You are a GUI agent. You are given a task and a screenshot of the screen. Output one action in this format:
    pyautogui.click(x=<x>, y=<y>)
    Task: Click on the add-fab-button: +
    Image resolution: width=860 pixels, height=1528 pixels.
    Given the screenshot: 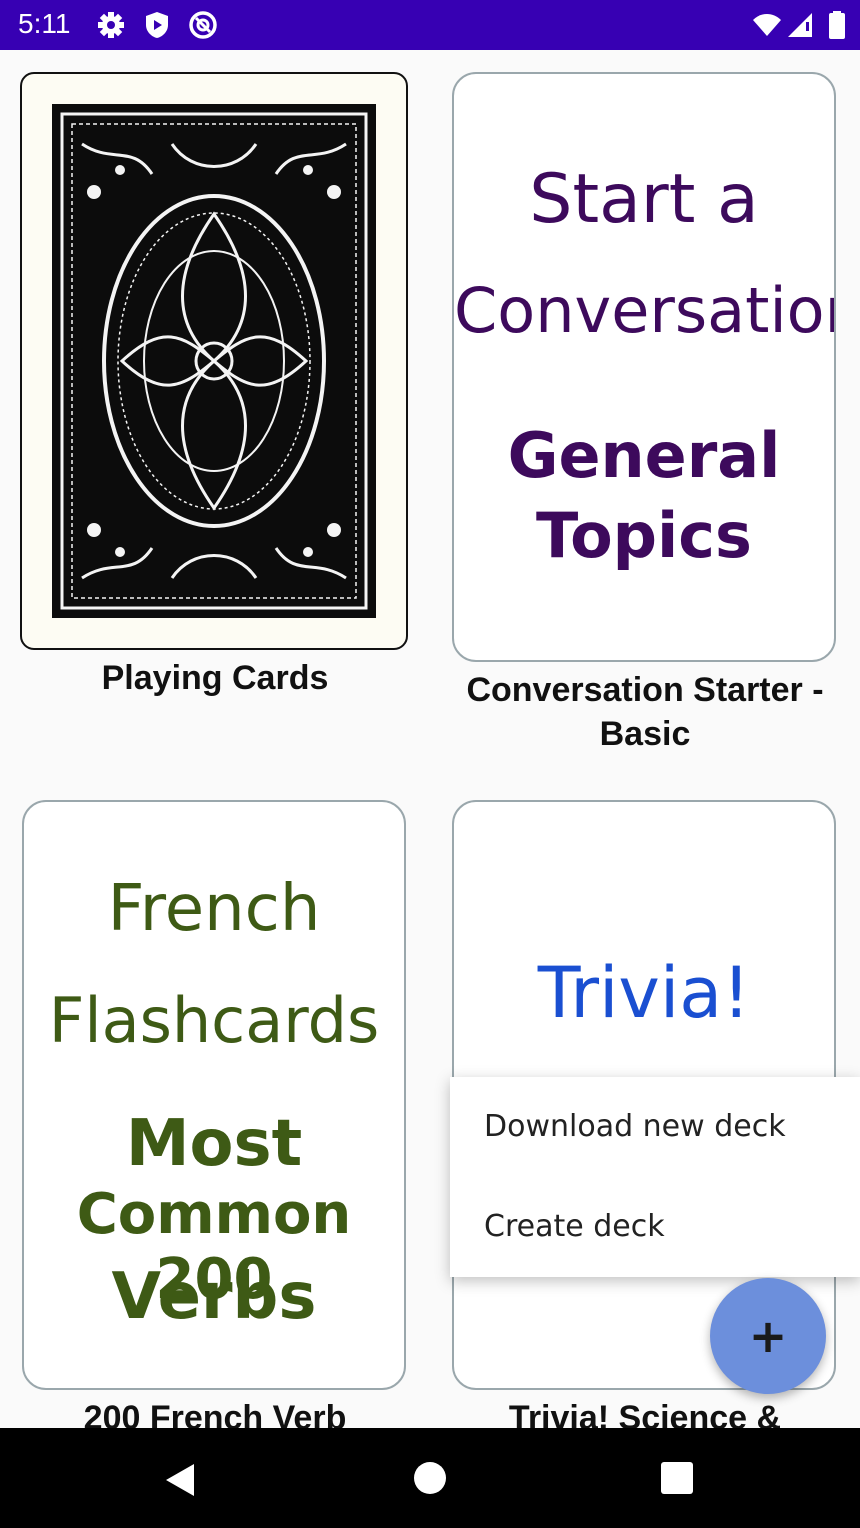 What is the action you would take?
    pyautogui.click(x=768, y=1336)
    